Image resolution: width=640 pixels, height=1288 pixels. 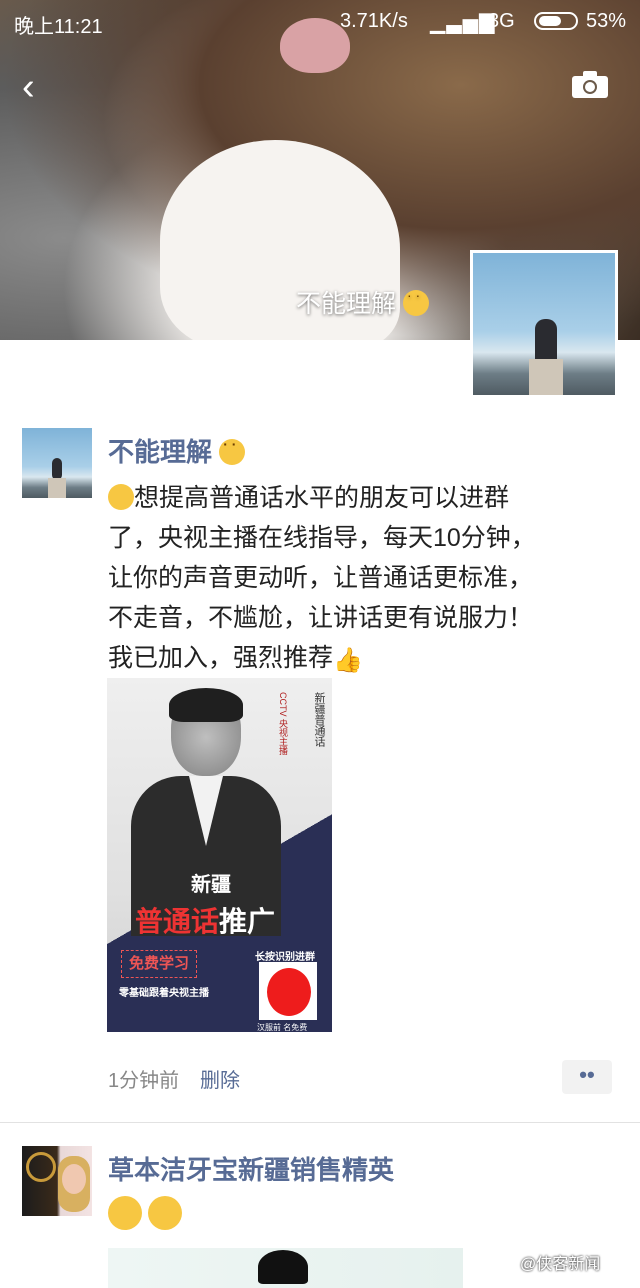 I want to click on cover-username: 不能理解, so click(x=362, y=302).